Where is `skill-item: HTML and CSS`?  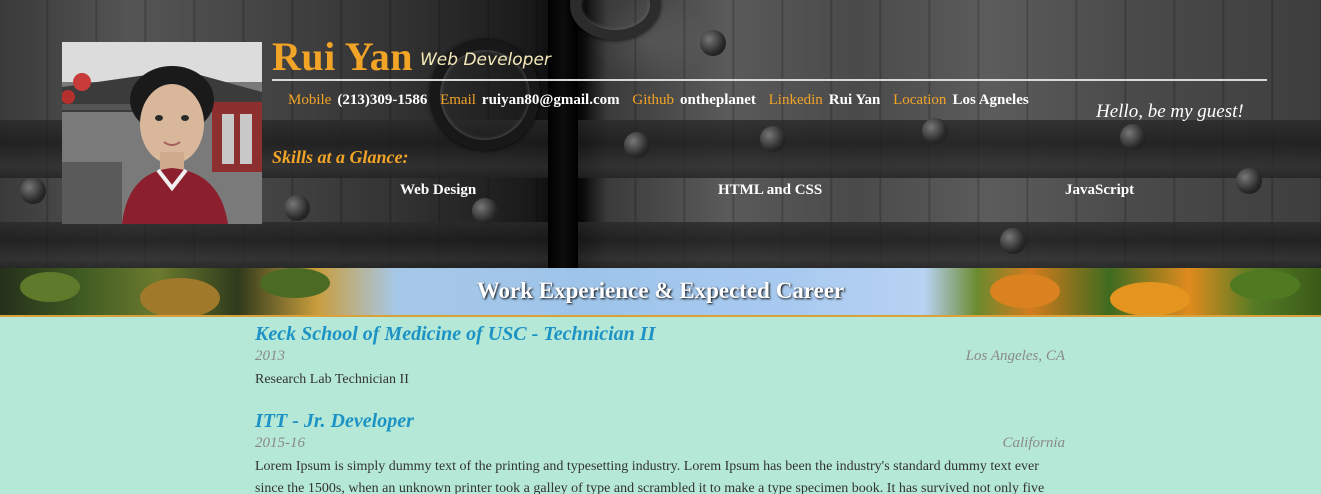 skill-item: HTML and CSS is located at coordinates (770, 190).